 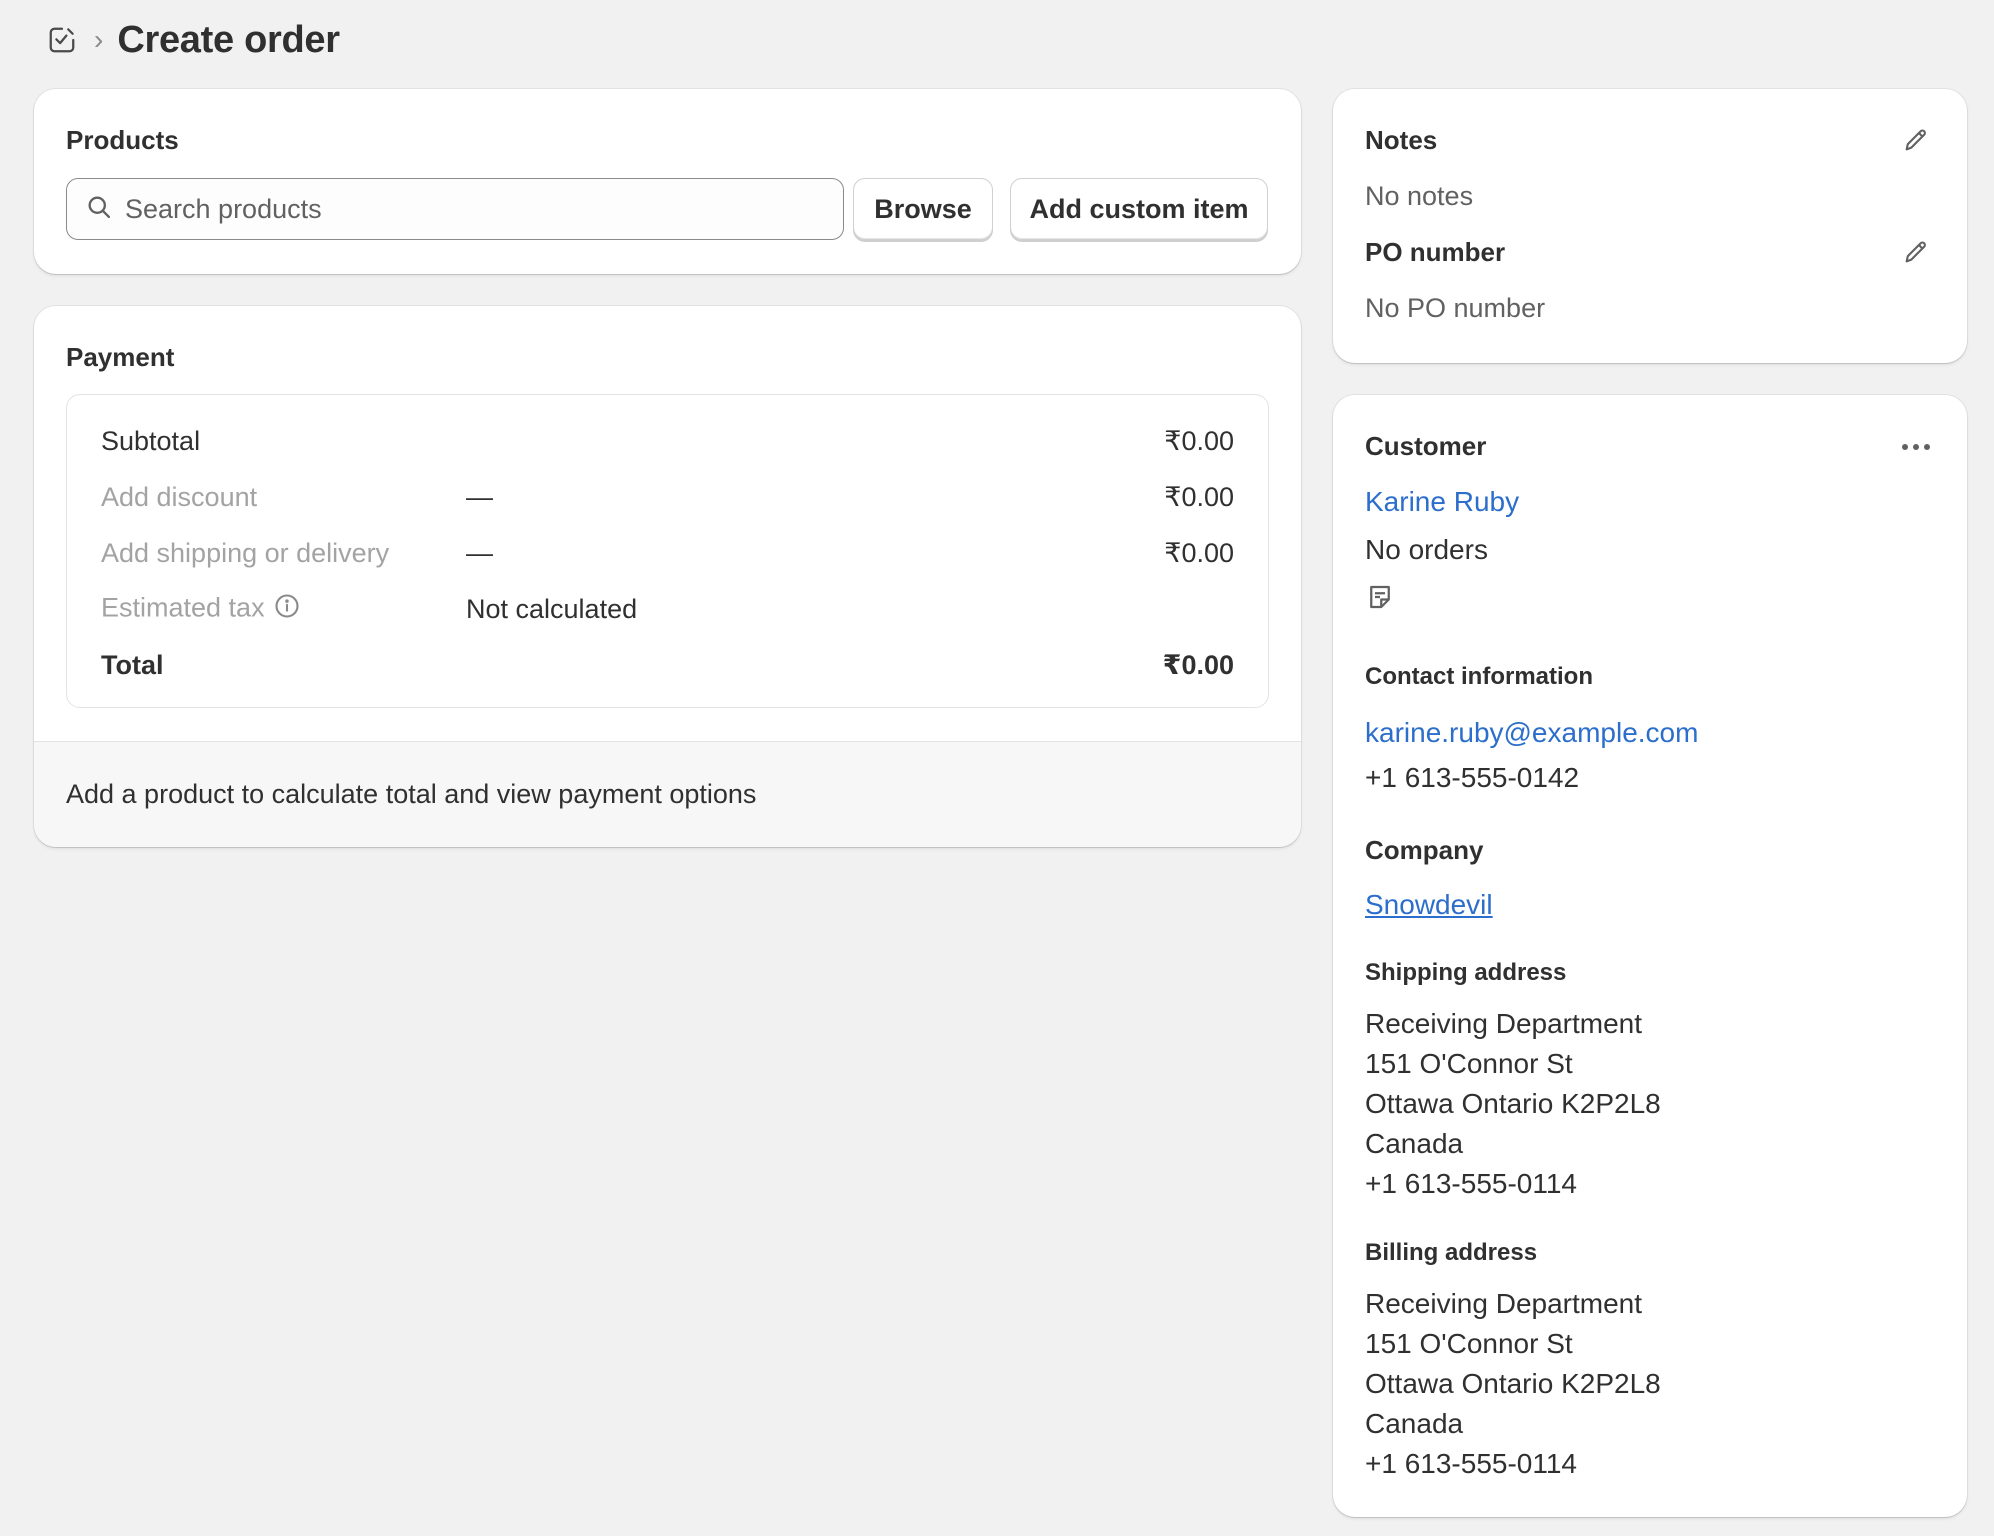 I want to click on subtotal-row: Subtotal ₹0.00, so click(x=667, y=441).